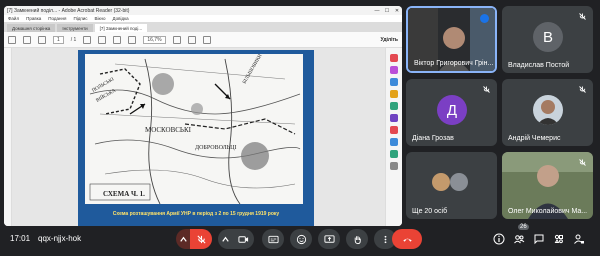 This screenshot has width=600, height=256. Describe the element at coordinates (394, 154) in the screenshot. I see `fill-sign-icon` at that location.